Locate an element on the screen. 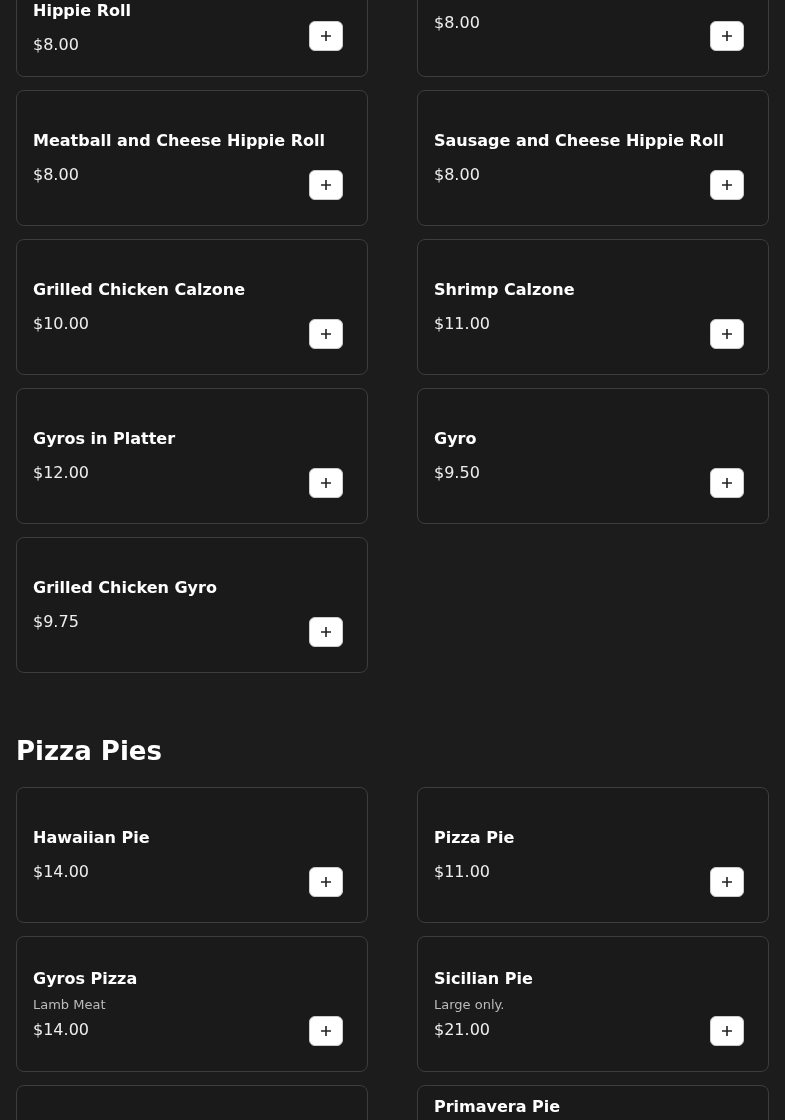  item-title: Hawaiian Pie is located at coordinates (91, 838).